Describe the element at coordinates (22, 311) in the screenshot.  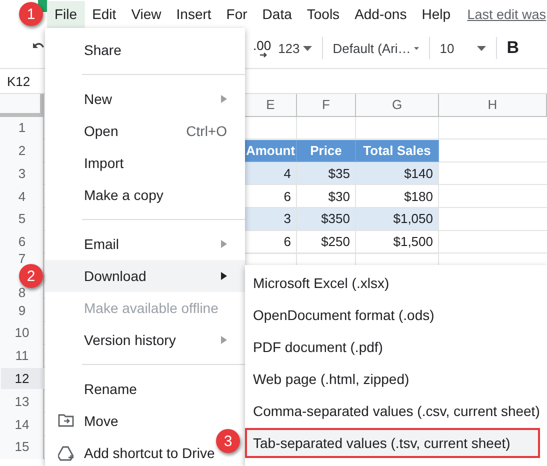
I see `row-header: 9` at that location.